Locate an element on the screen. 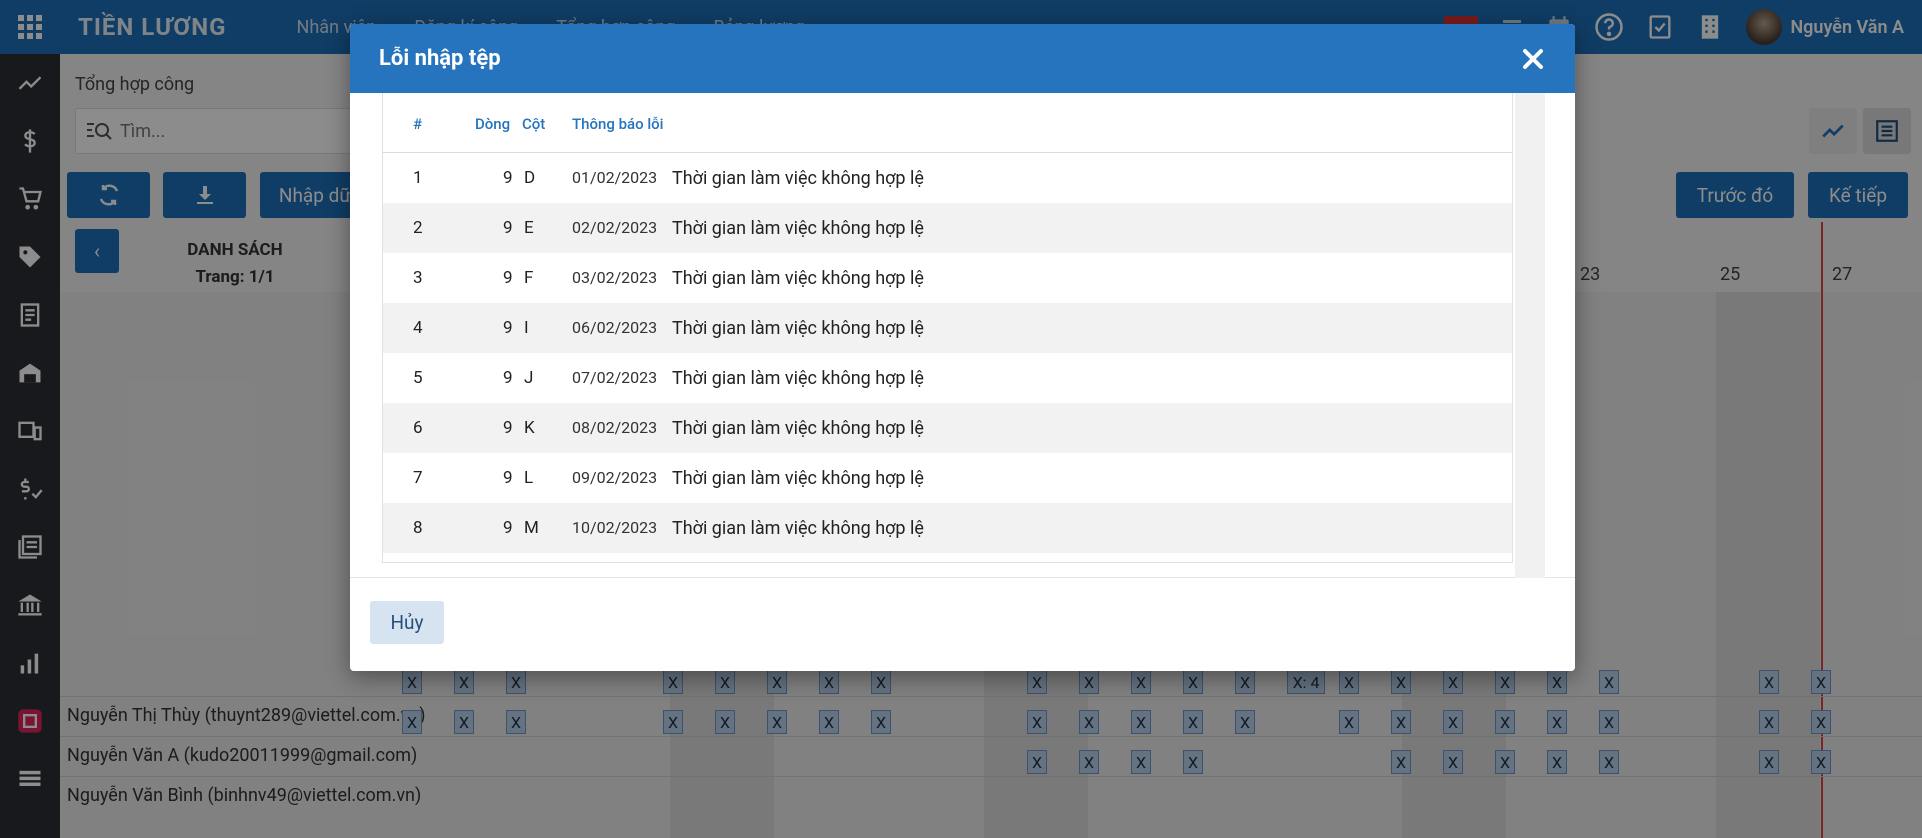 The width and height of the screenshot is (1922, 838). column-letter: I is located at coordinates (526, 328).